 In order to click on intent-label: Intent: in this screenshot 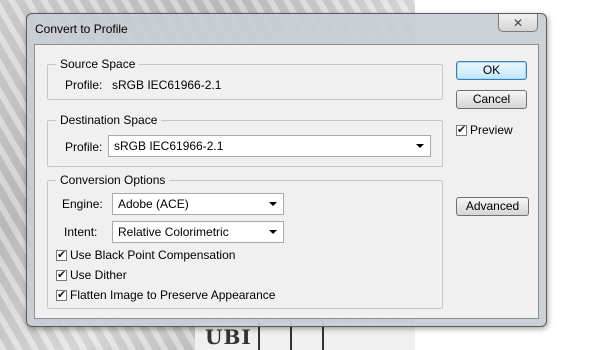, I will do `click(81, 232)`.